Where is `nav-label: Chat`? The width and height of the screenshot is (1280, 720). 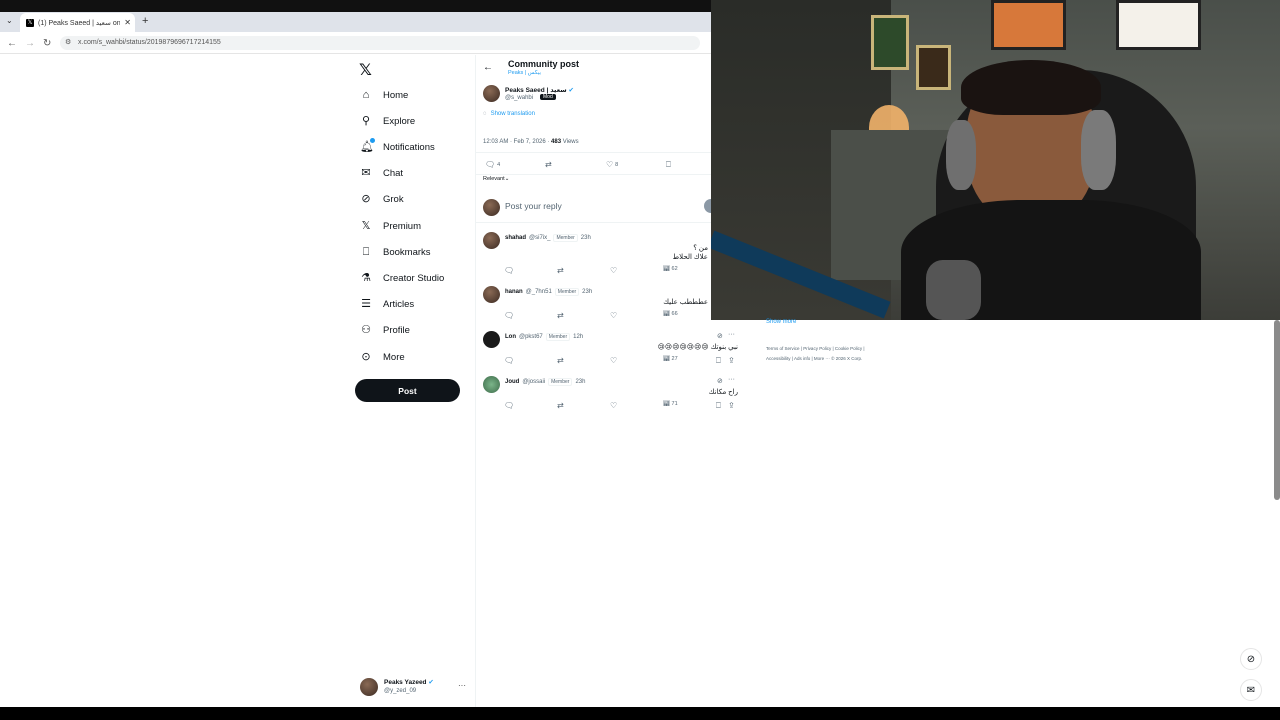
nav-label: Chat is located at coordinates (393, 173).